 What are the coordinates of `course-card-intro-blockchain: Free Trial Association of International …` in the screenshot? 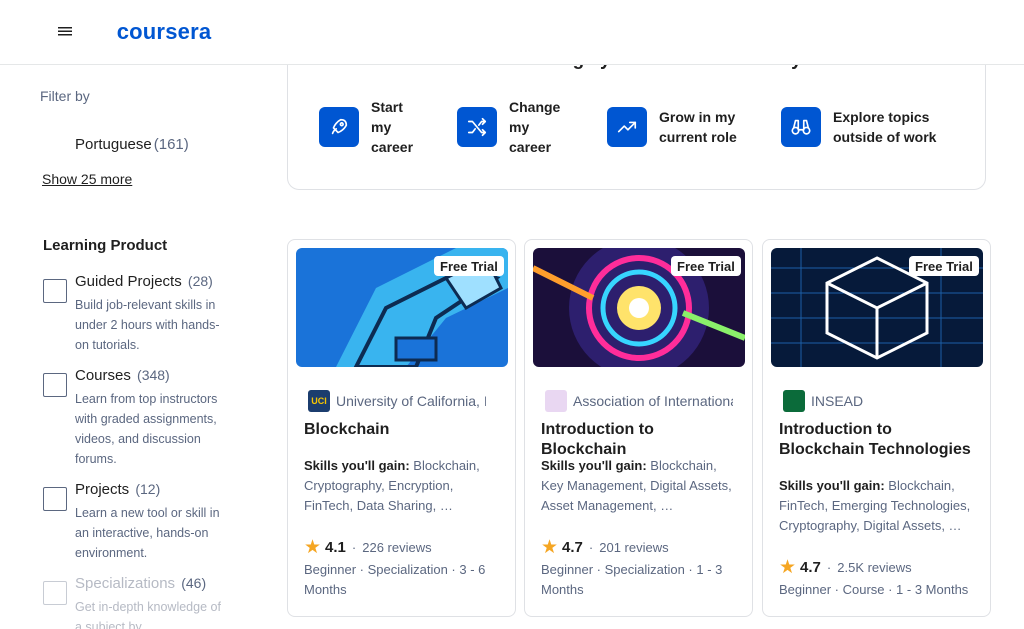 It's located at (638, 428).